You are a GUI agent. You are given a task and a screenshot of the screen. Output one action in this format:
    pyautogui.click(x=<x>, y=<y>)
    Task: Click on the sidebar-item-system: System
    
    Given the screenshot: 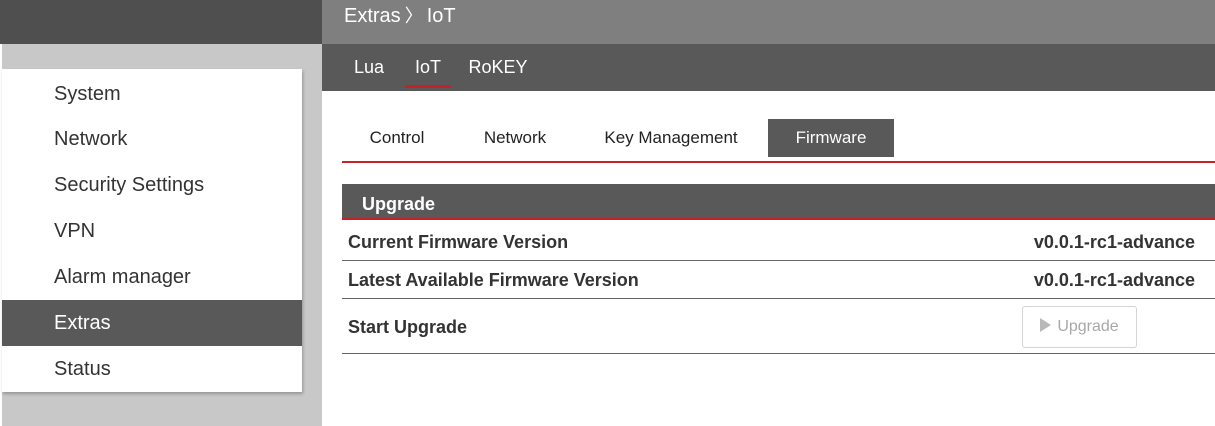 What is the action you would take?
    pyautogui.click(x=152, y=92)
    